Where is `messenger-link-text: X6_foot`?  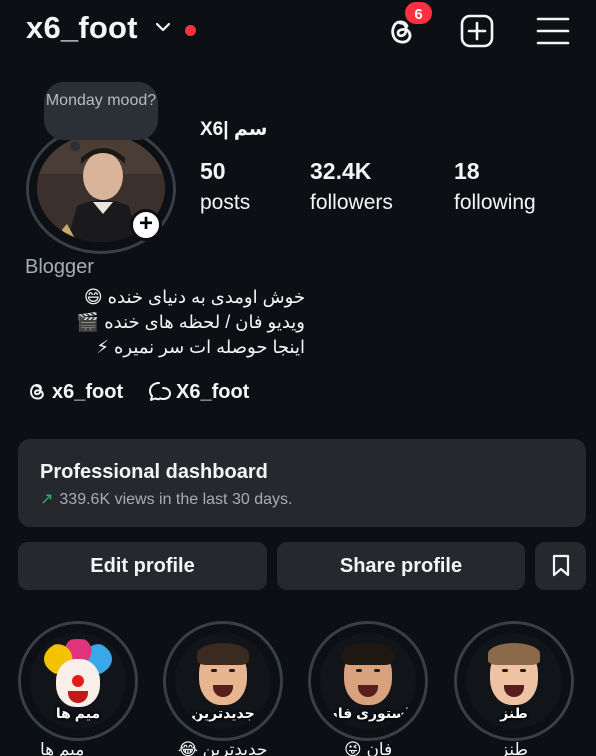
messenger-link-text: X6_foot is located at coordinates (213, 392).